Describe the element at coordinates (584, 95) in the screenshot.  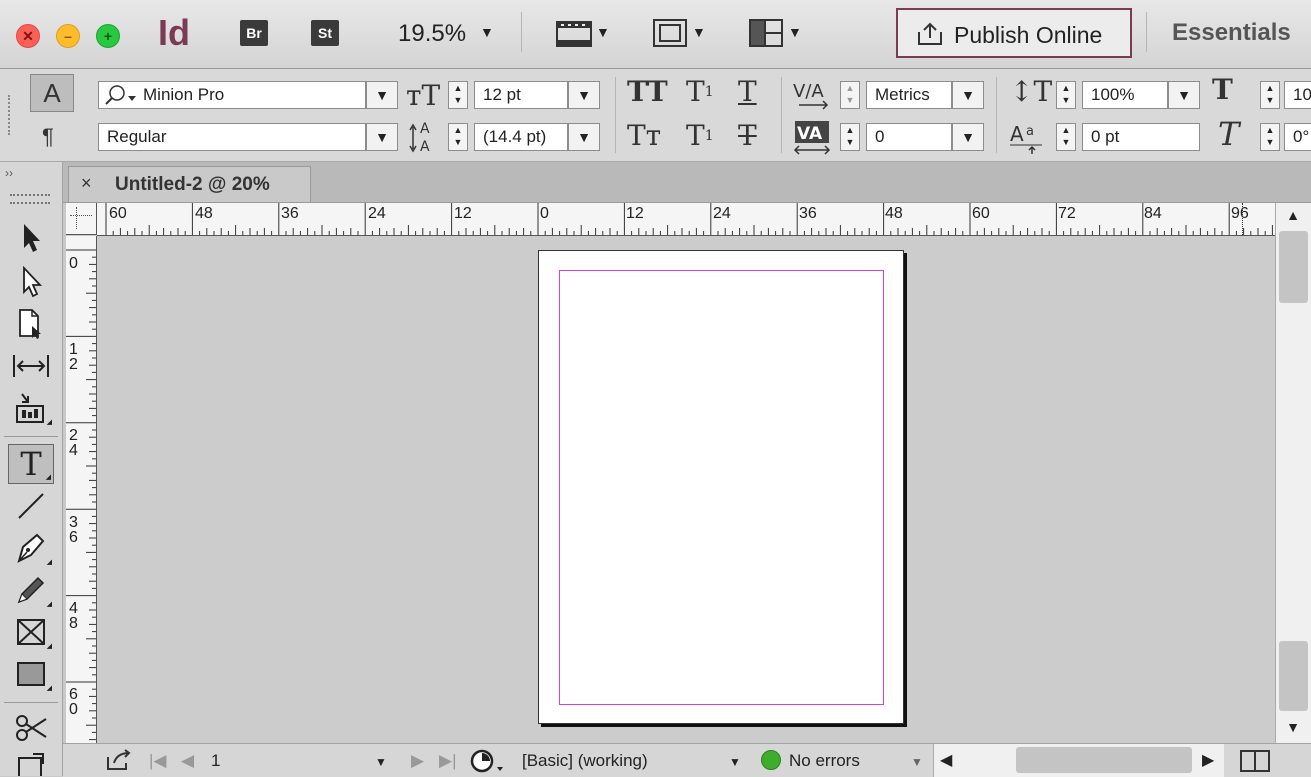
I see `font-size-dropdown: ▼` at that location.